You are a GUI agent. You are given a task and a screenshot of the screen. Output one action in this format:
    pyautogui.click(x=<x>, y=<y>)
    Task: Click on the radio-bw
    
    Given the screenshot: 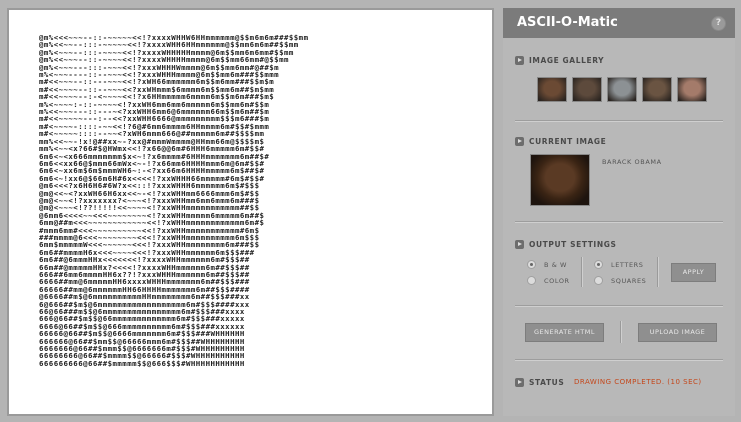 What is the action you would take?
    pyautogui.click(x=531, y=264)
    